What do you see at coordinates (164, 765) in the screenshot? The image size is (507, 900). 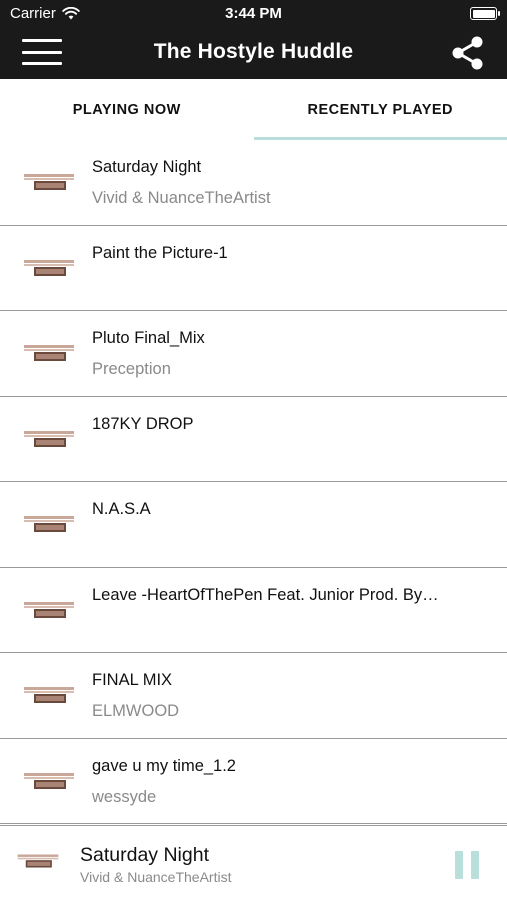 I see `track-title: gave u my time_1.2` at bounding box center [164, 765].